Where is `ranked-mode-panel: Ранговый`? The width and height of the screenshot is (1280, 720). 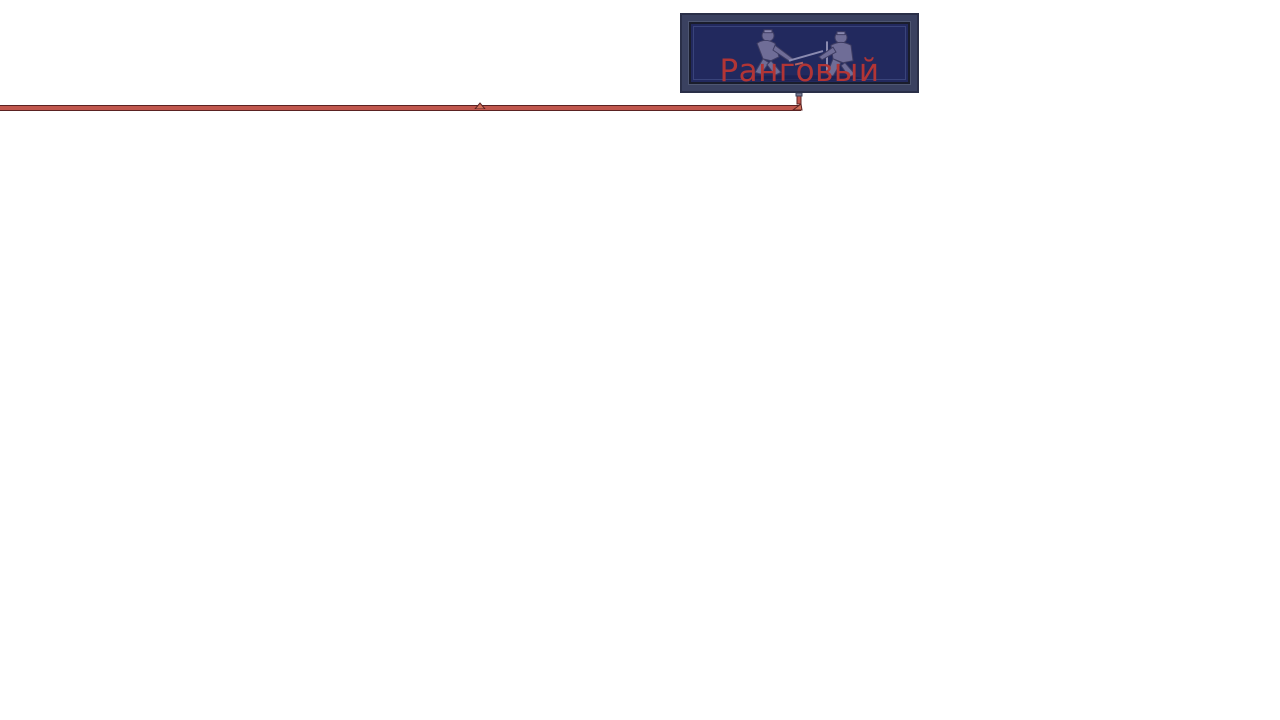
ranked-mode-panel: Ранговый is located at coordinates (799, 53).